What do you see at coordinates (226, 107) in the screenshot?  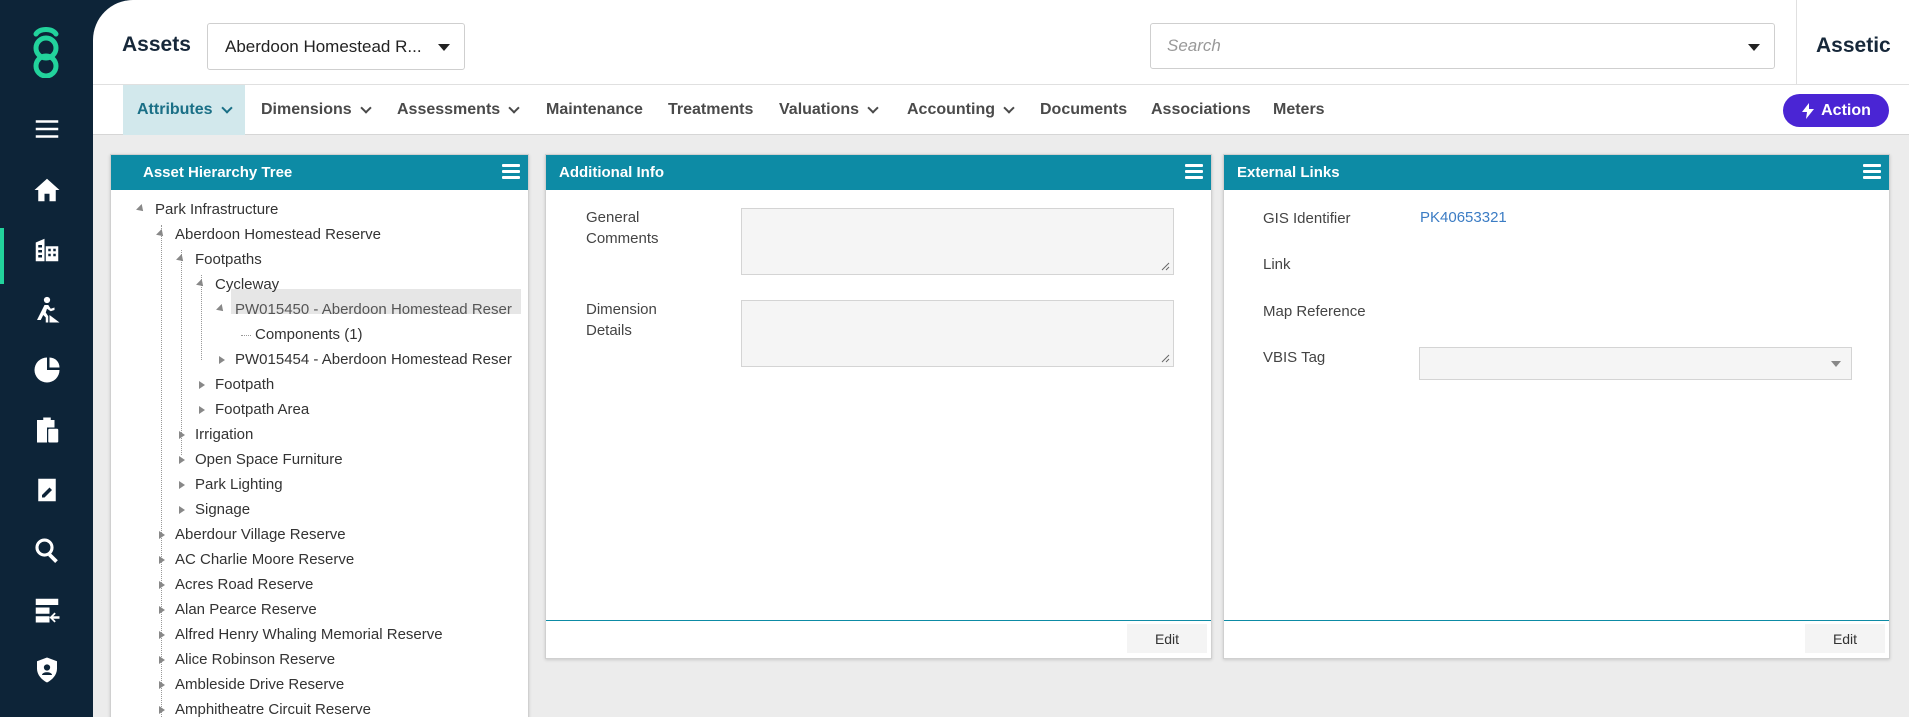 I see `chevron-down-icon` at bounding box center [226, 107].